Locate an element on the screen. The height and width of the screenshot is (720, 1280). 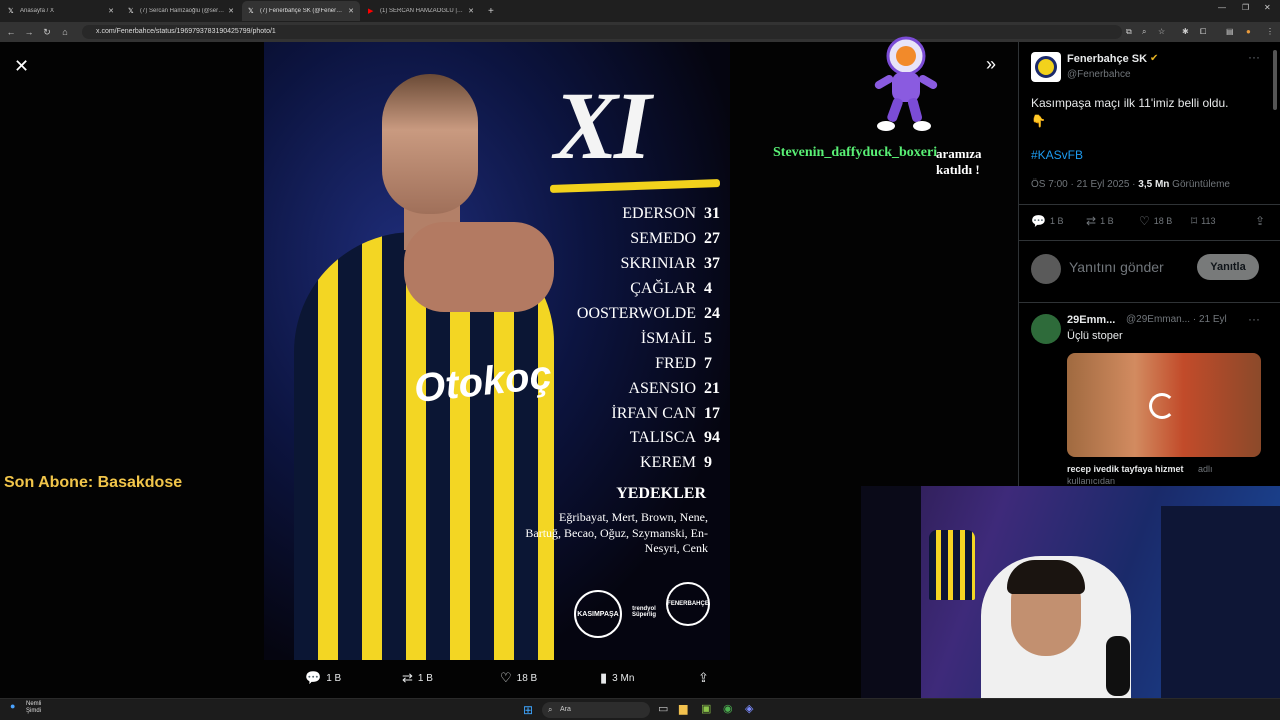
task-view-icon: ▭ is located at coordinates (663, 708).